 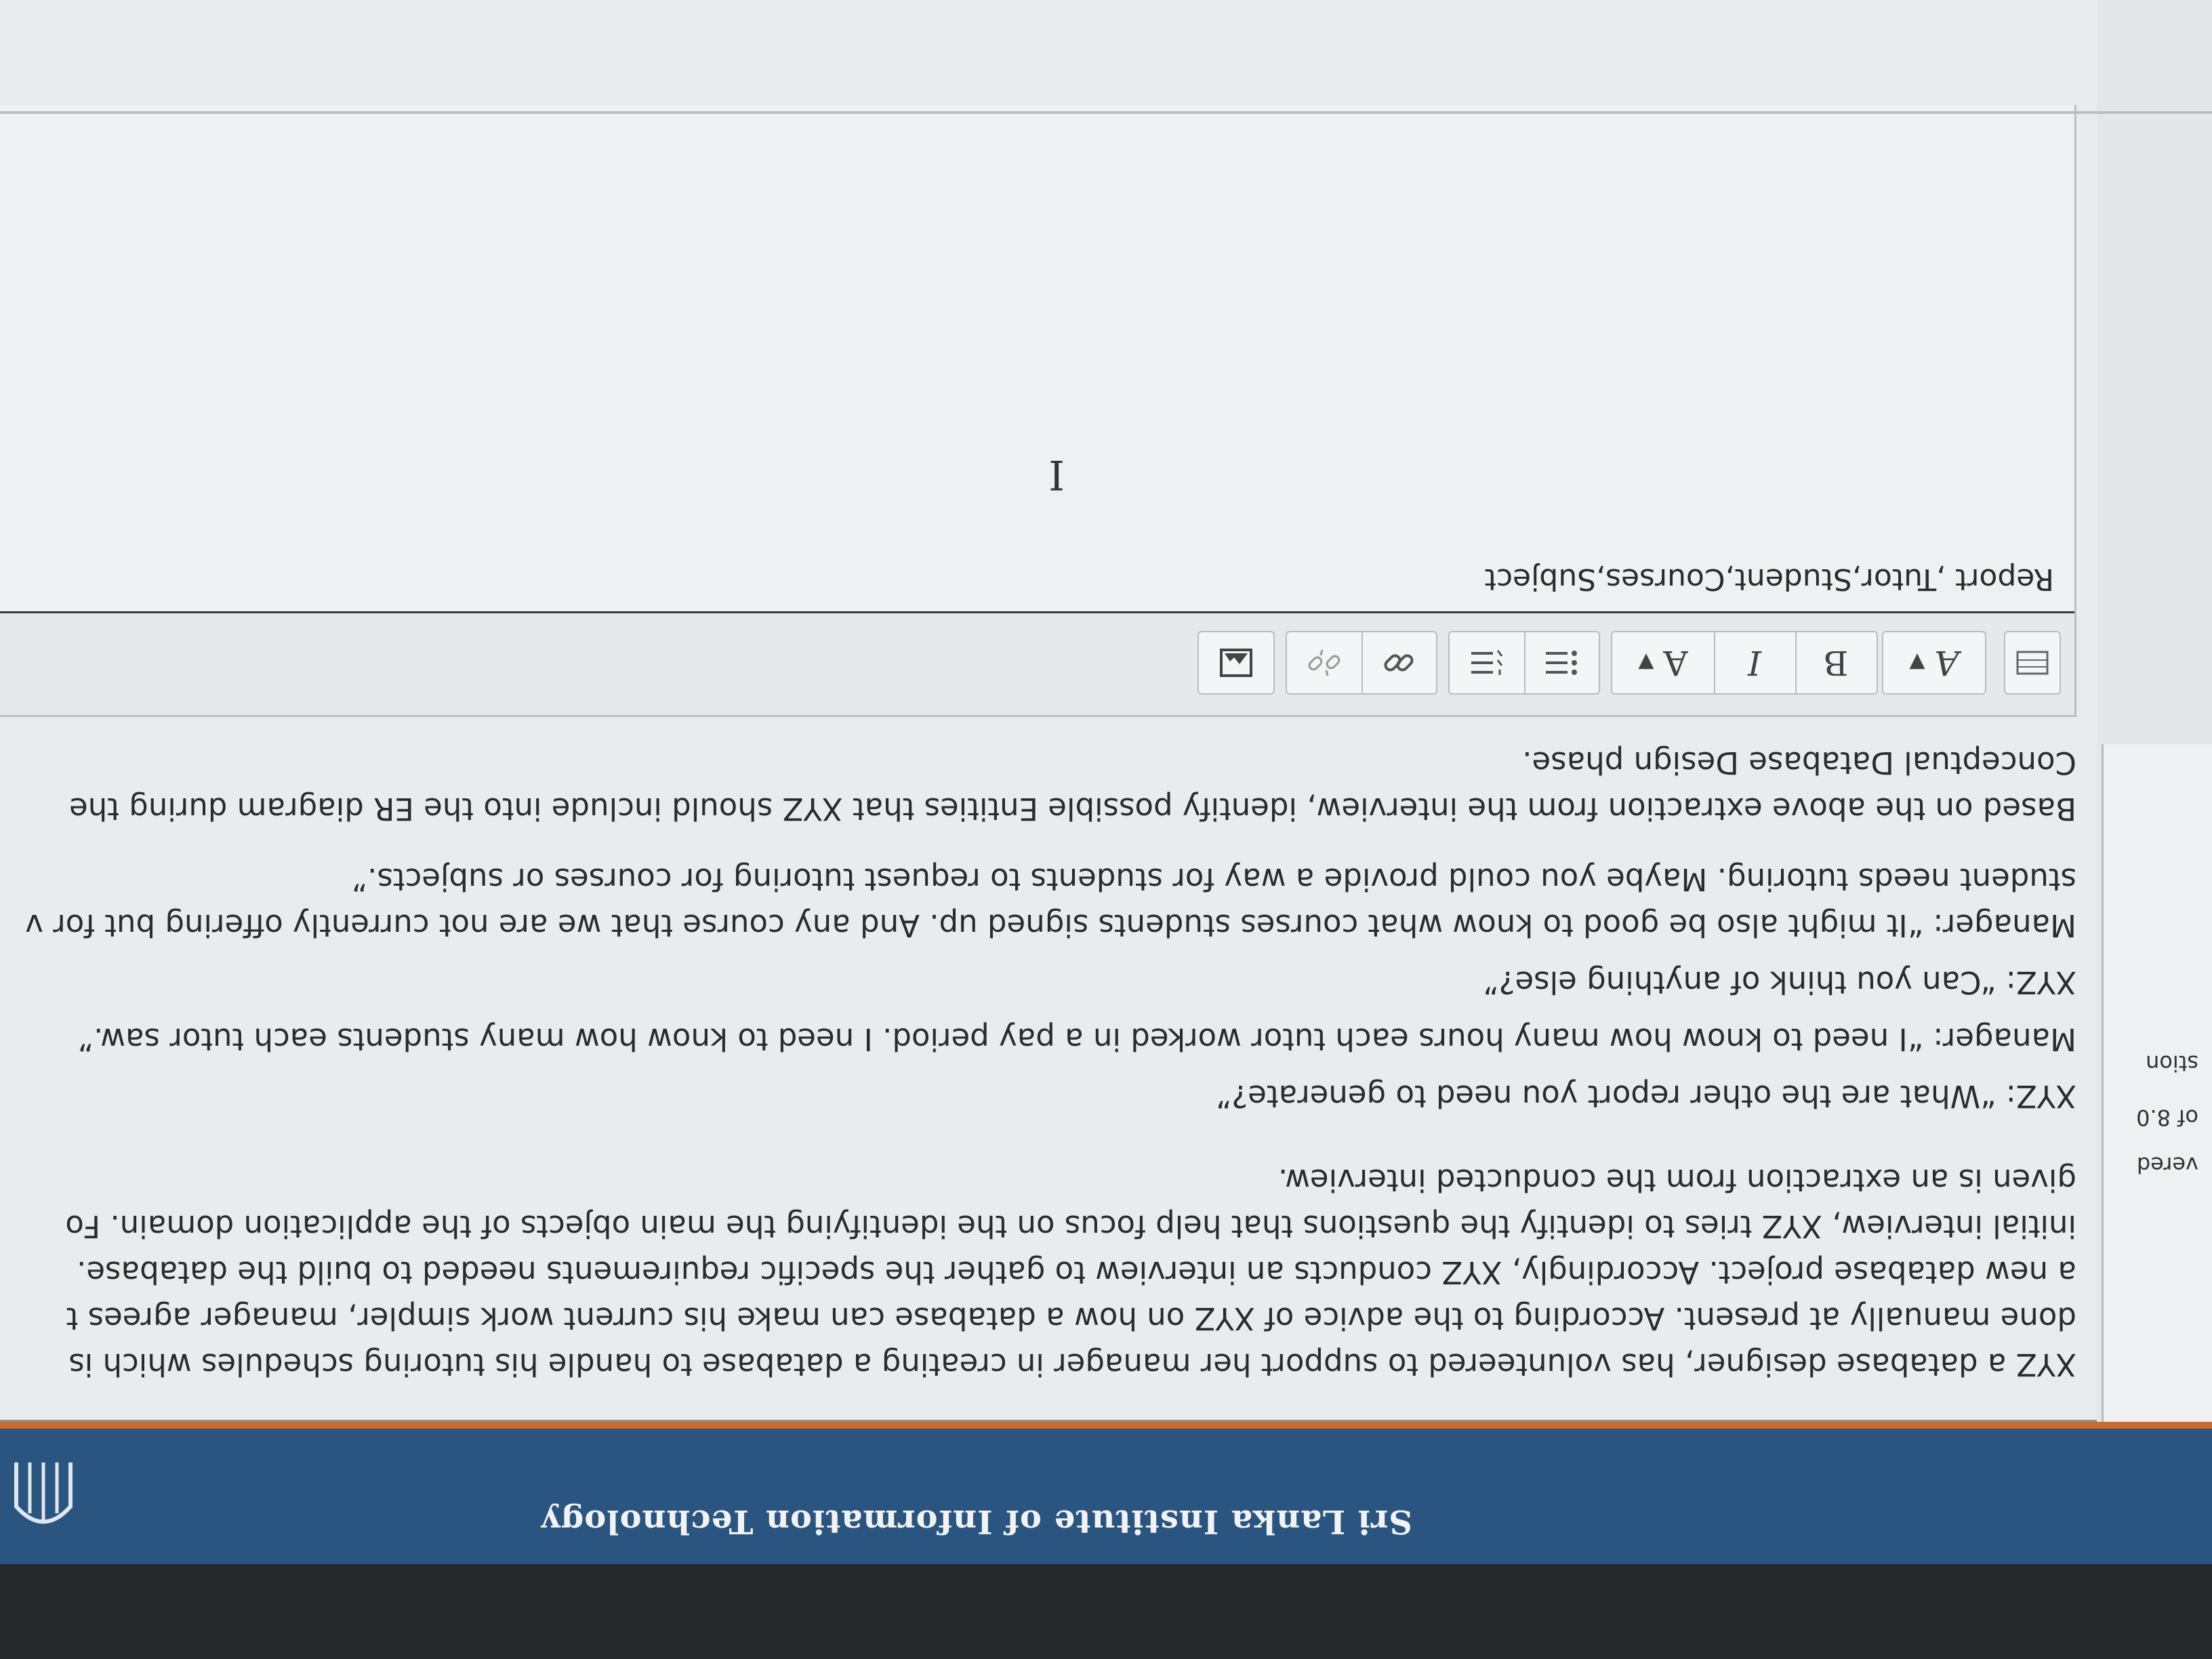 I want to click on toolbar-toggle-button, so click(x=2033, y=663).